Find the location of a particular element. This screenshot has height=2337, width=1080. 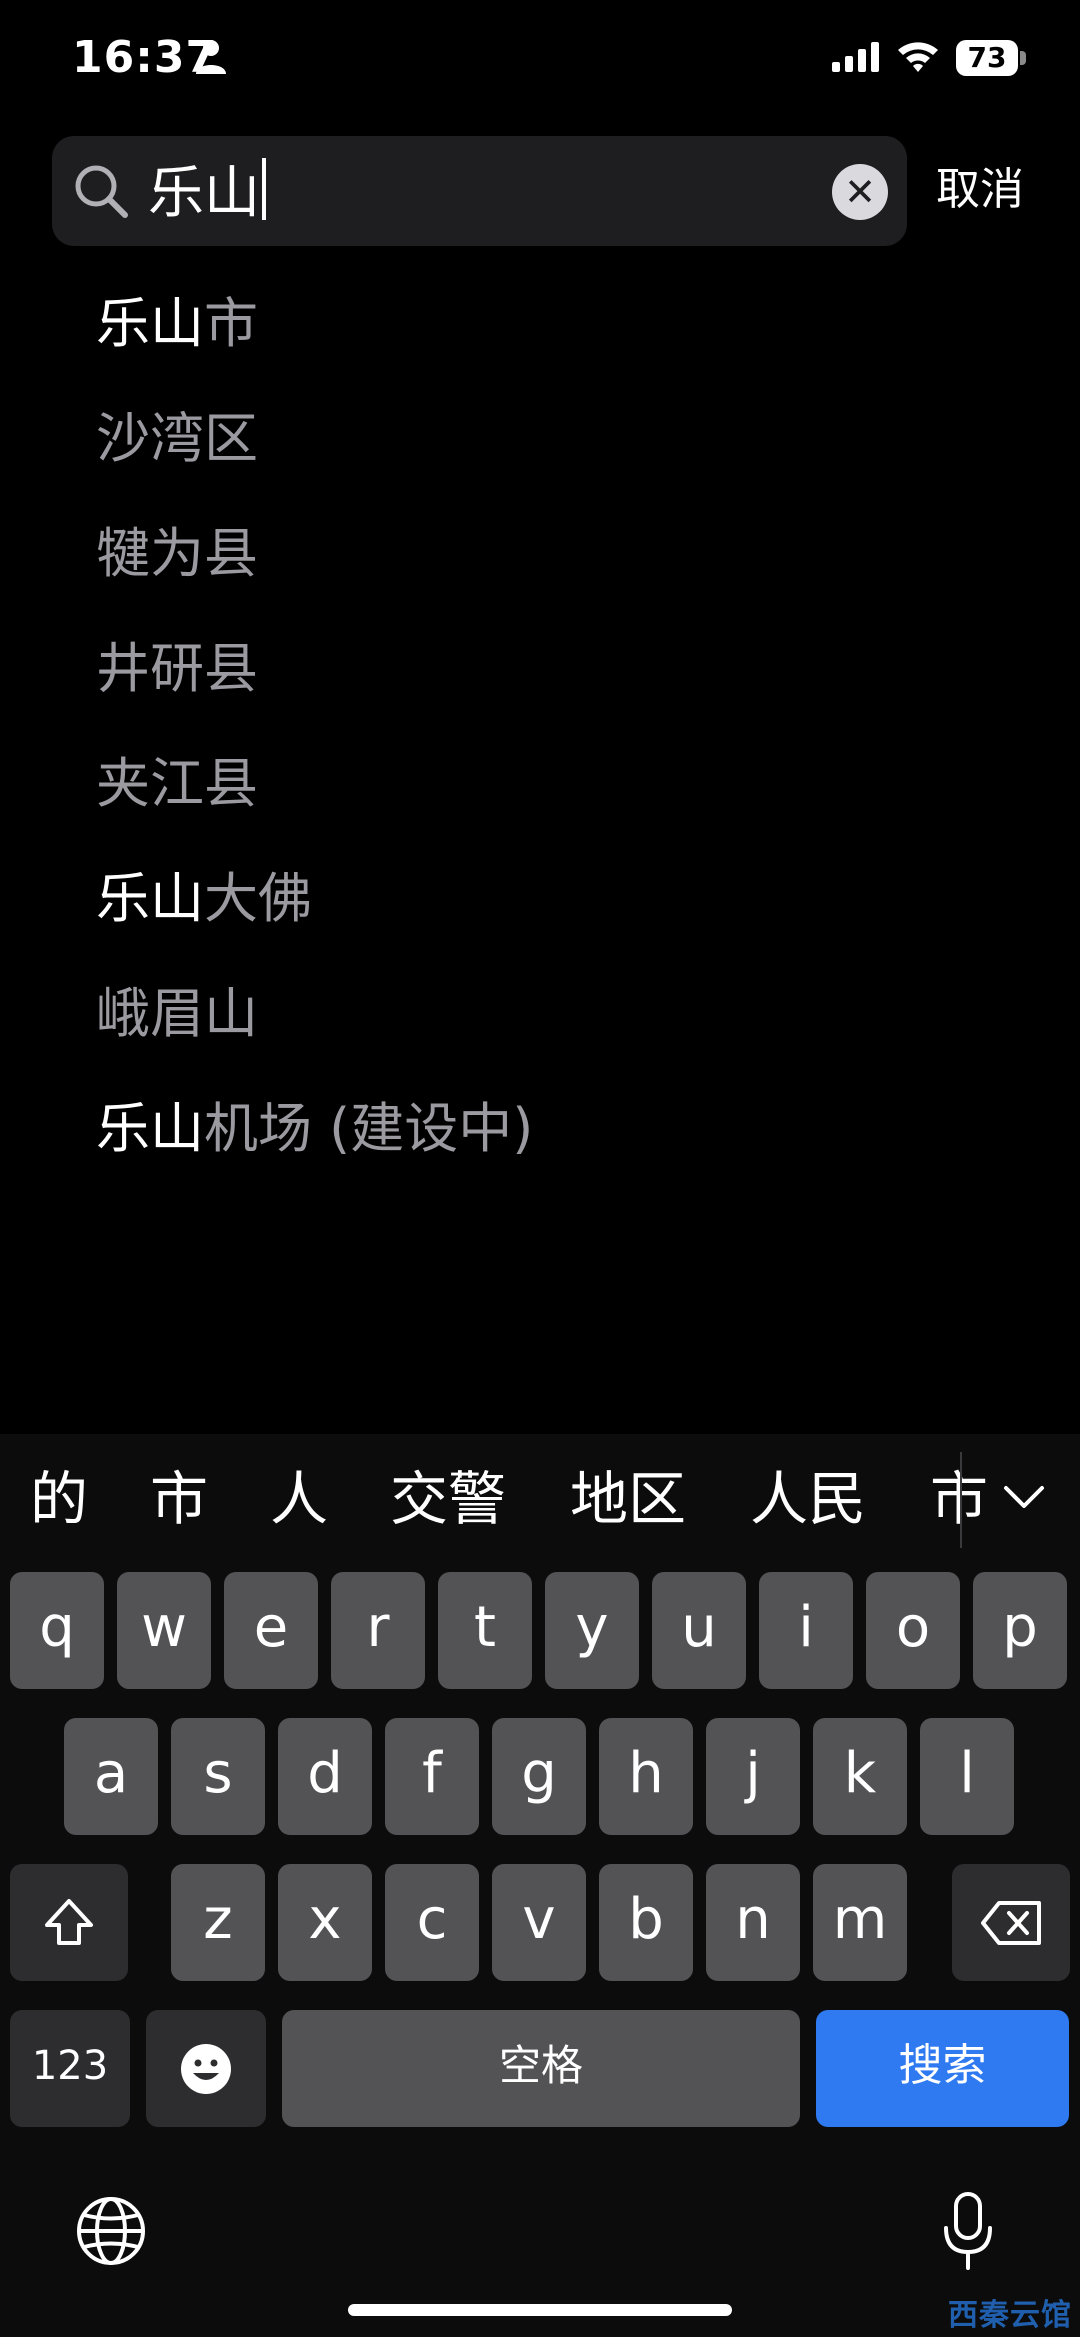

key-x: x is located at coordinates (325, 1922).